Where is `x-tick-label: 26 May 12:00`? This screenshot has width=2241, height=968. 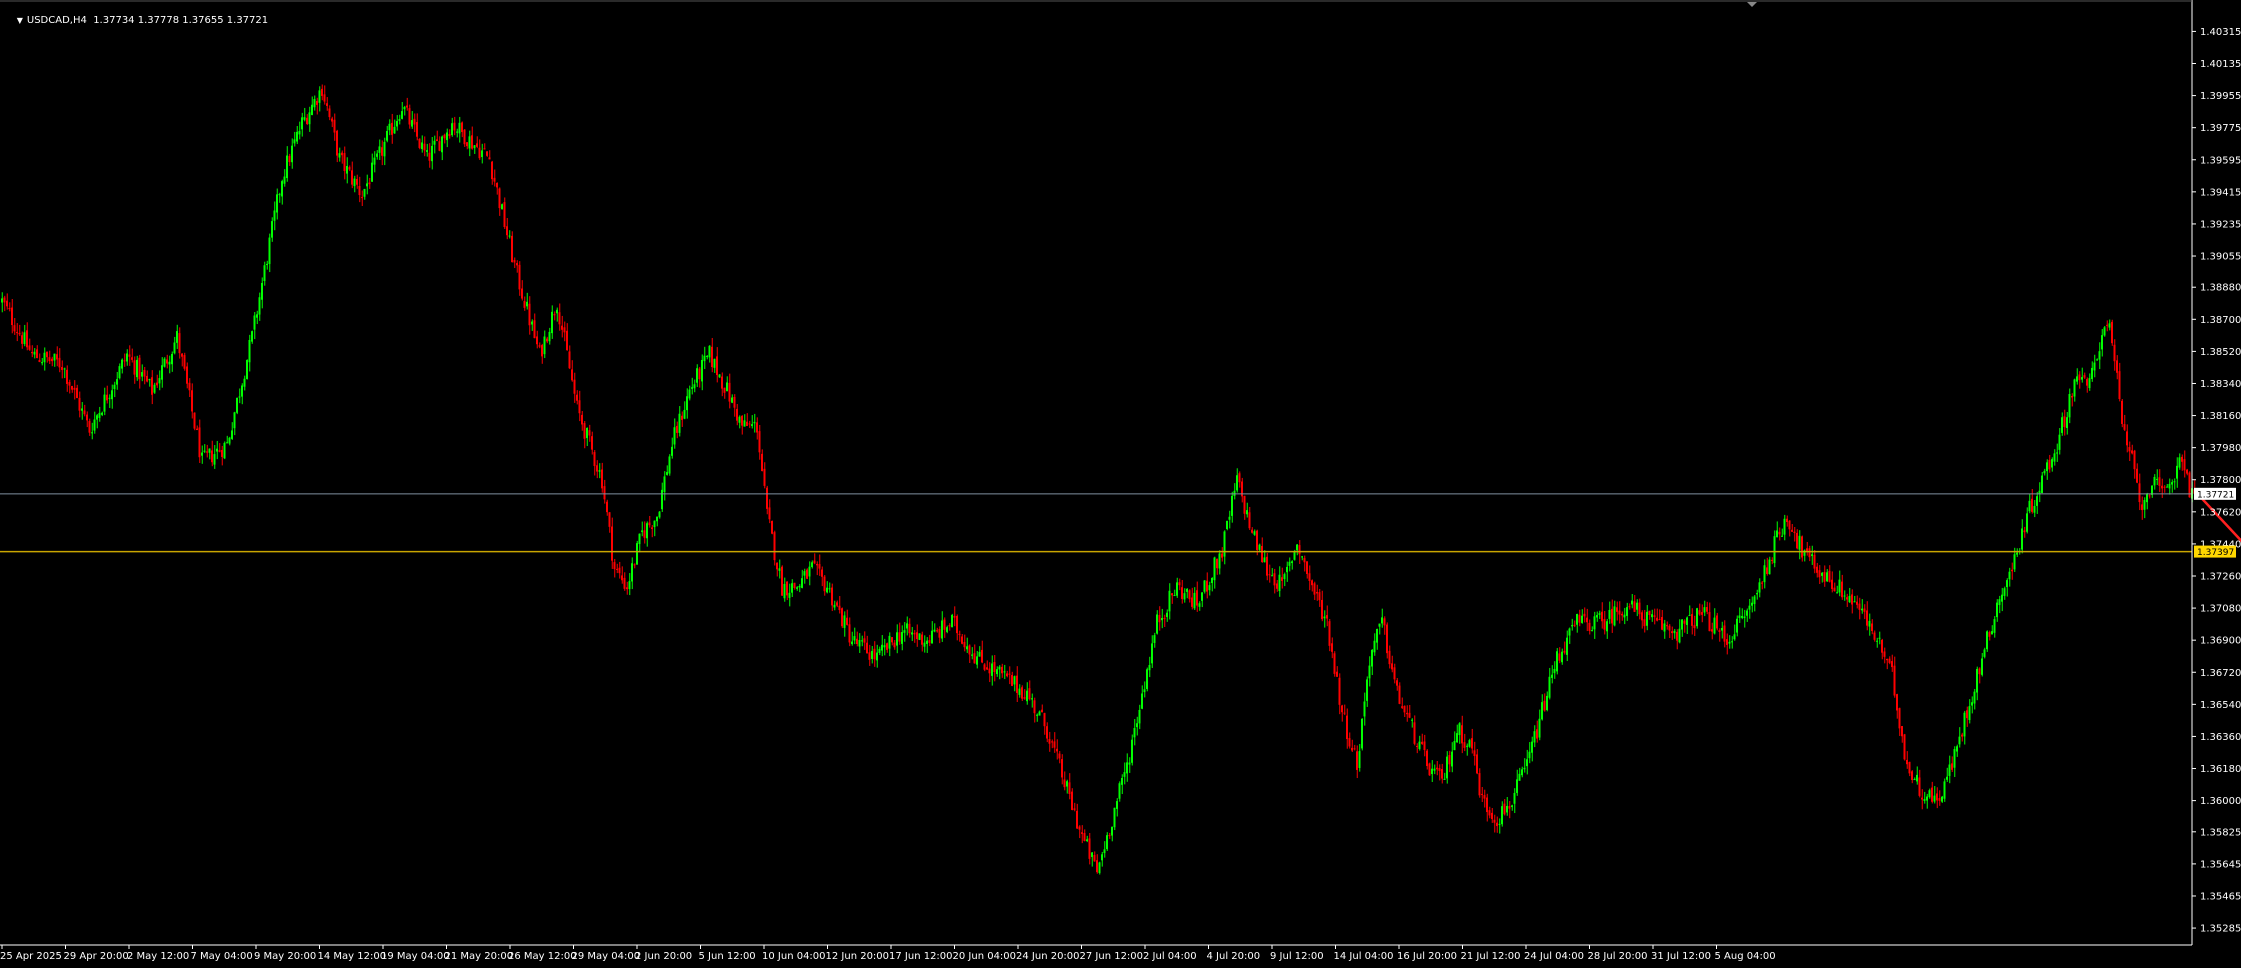 x-tick-label: 26 May 12:00 is located at coordinates (542, 956).